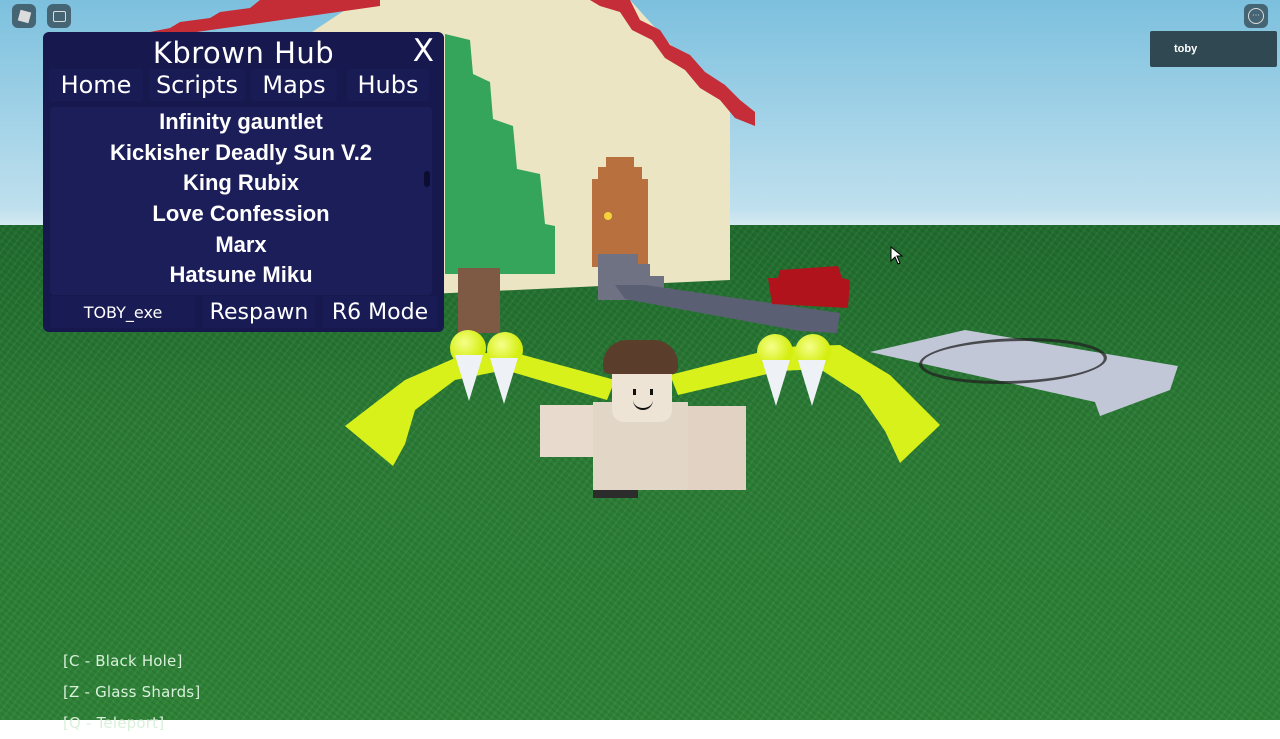 This screenshot has width=1280, height=739. Describe the element at coordinates (241, 153) in the screenshot. I see `script-item: Kickisher Deadly Sun V.2` at that location.